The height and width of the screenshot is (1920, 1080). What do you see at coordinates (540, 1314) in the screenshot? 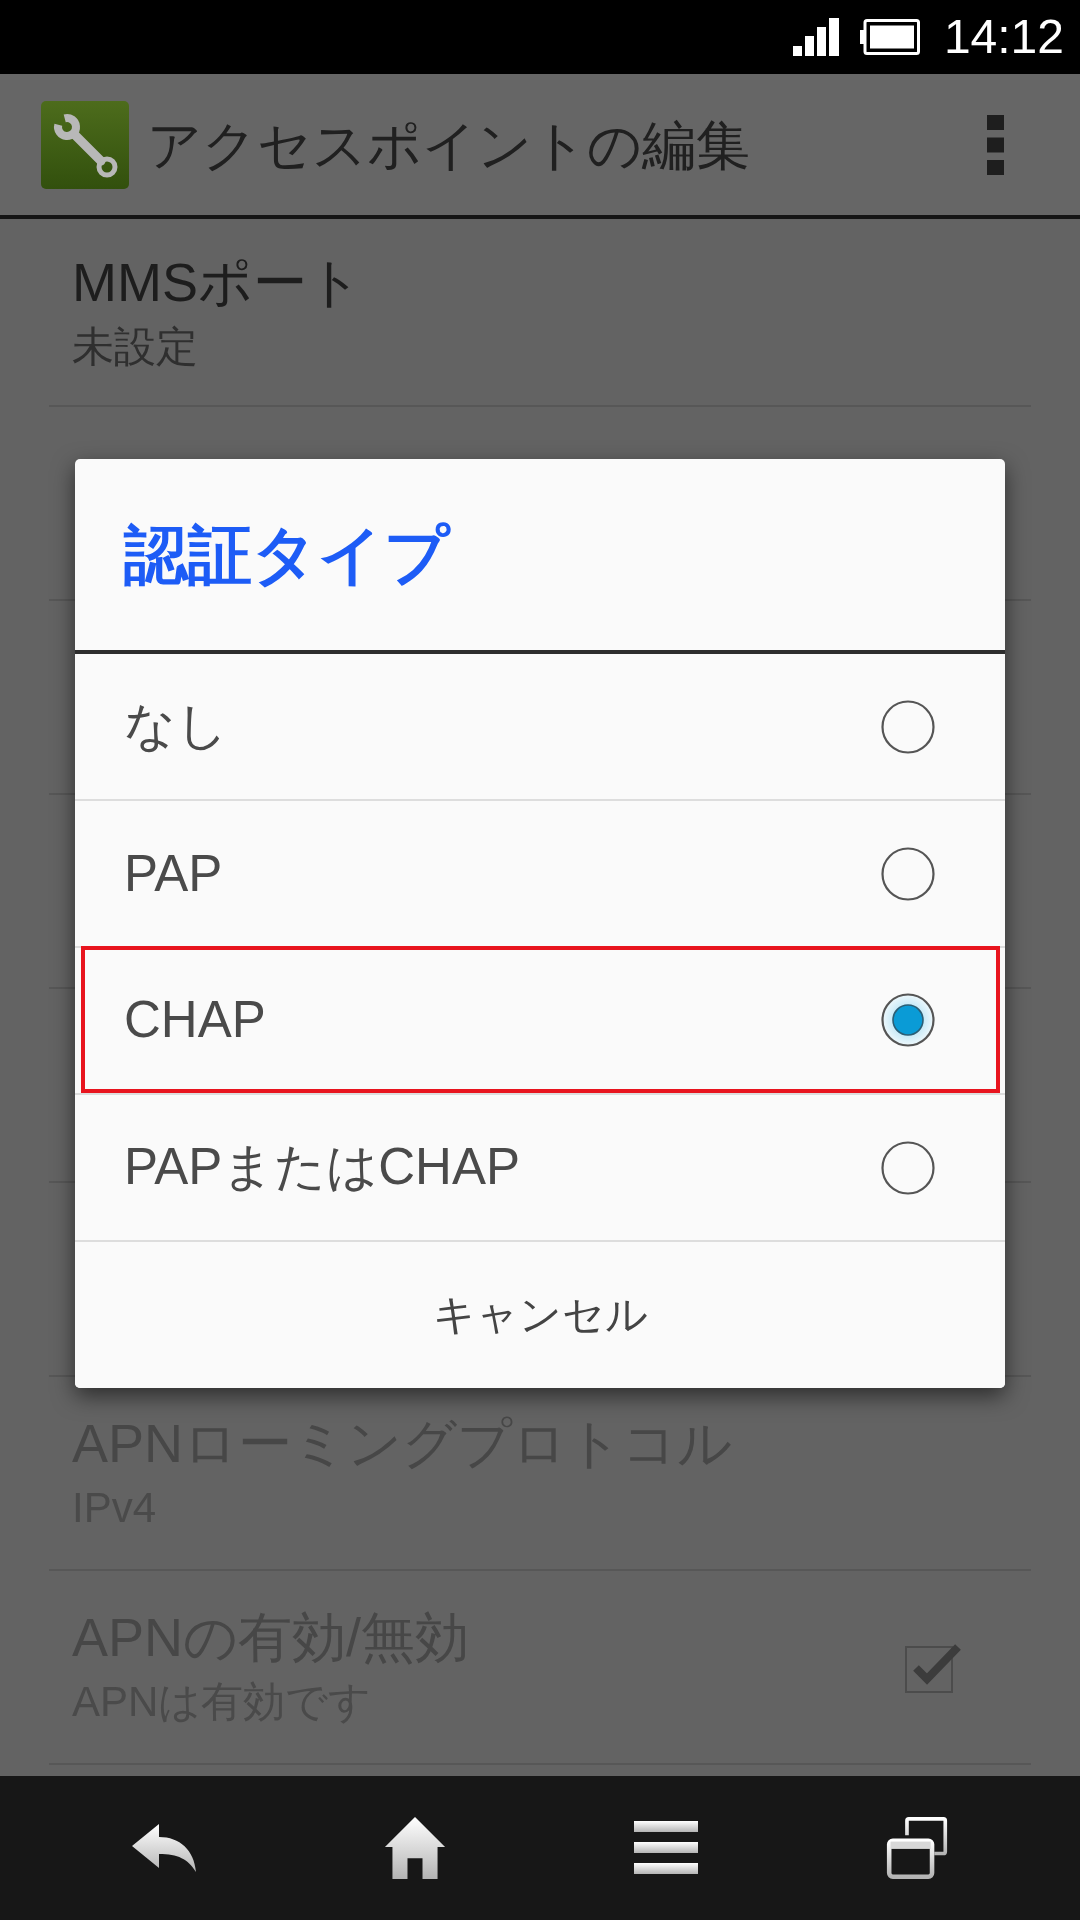
I see `cancel-button: キャンセル` at bounding box center [540, 1314].